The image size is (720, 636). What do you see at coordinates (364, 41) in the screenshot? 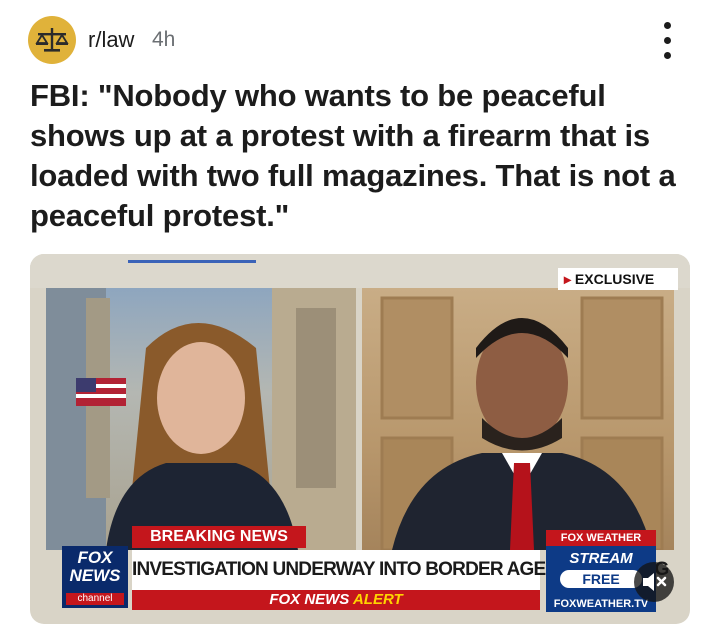
I see `post-header: r/law 4h` at bounding box center [364, 41].